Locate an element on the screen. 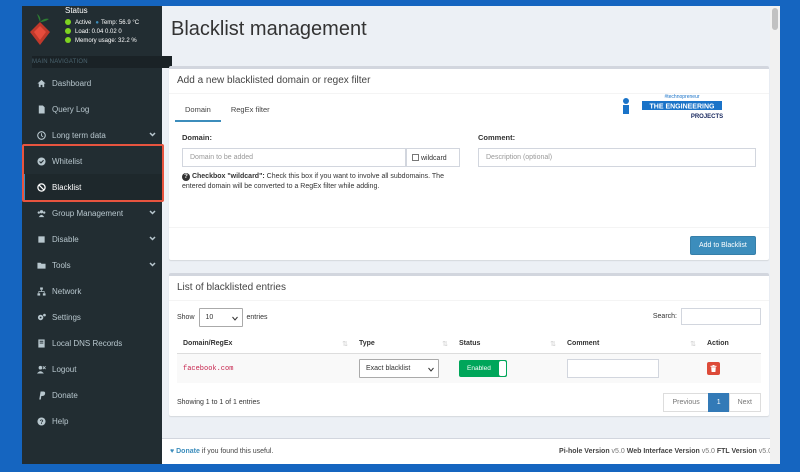  paypal-icon is located at coordinates (41, 395).